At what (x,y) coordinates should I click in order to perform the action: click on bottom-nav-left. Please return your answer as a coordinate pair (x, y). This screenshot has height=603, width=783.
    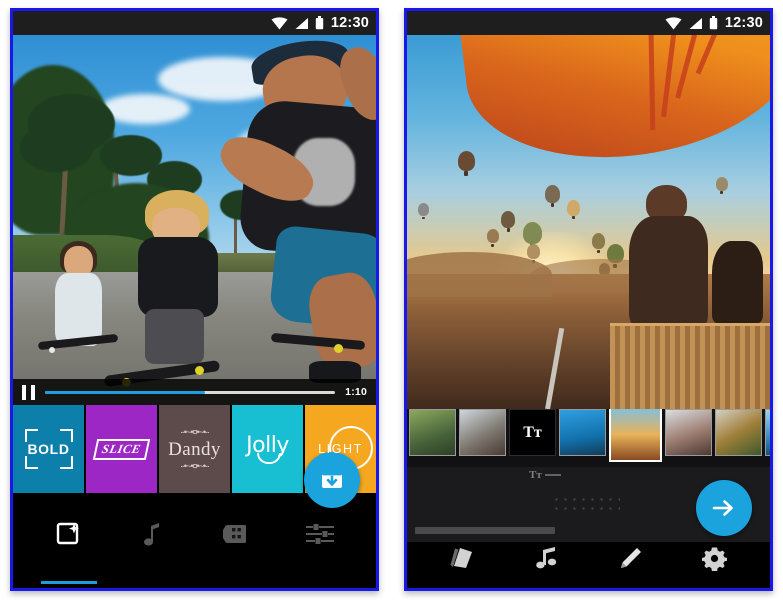
    Looking at the image, I should click on (194, 540).